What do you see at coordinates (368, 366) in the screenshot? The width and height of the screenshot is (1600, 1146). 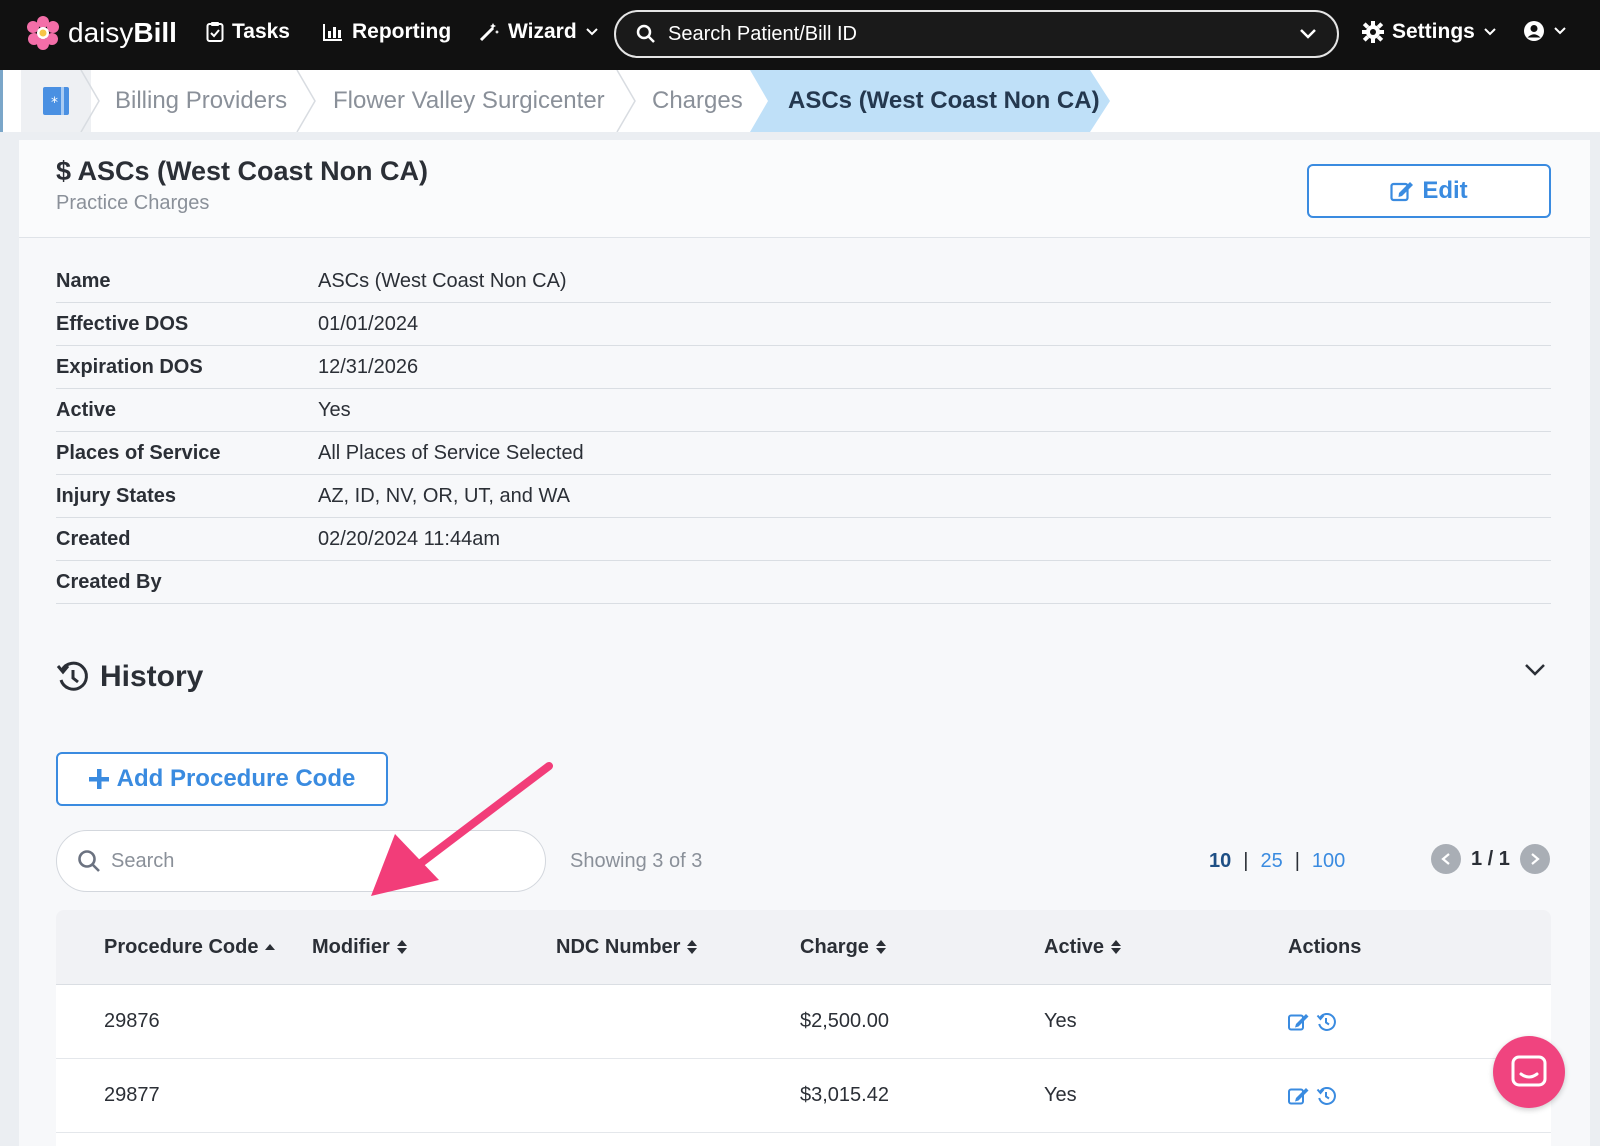 I see `detail-value: 12/31/2026` at bounding box center [368, 366].